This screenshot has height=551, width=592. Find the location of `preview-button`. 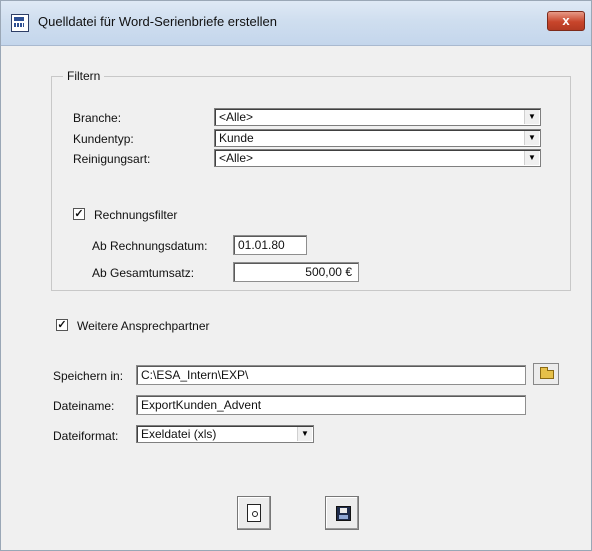

preview-button is located at coordinates (254, 513).